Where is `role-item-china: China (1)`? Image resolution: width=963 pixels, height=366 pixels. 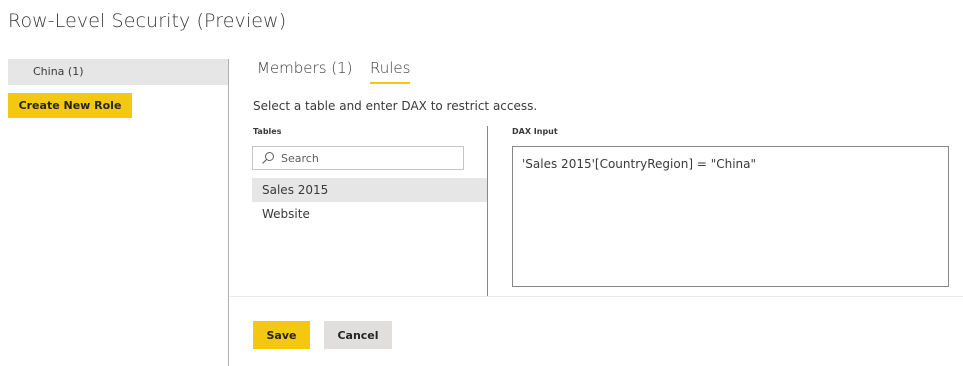
role-item-china: China (1) is located at coordinates (118, 72).